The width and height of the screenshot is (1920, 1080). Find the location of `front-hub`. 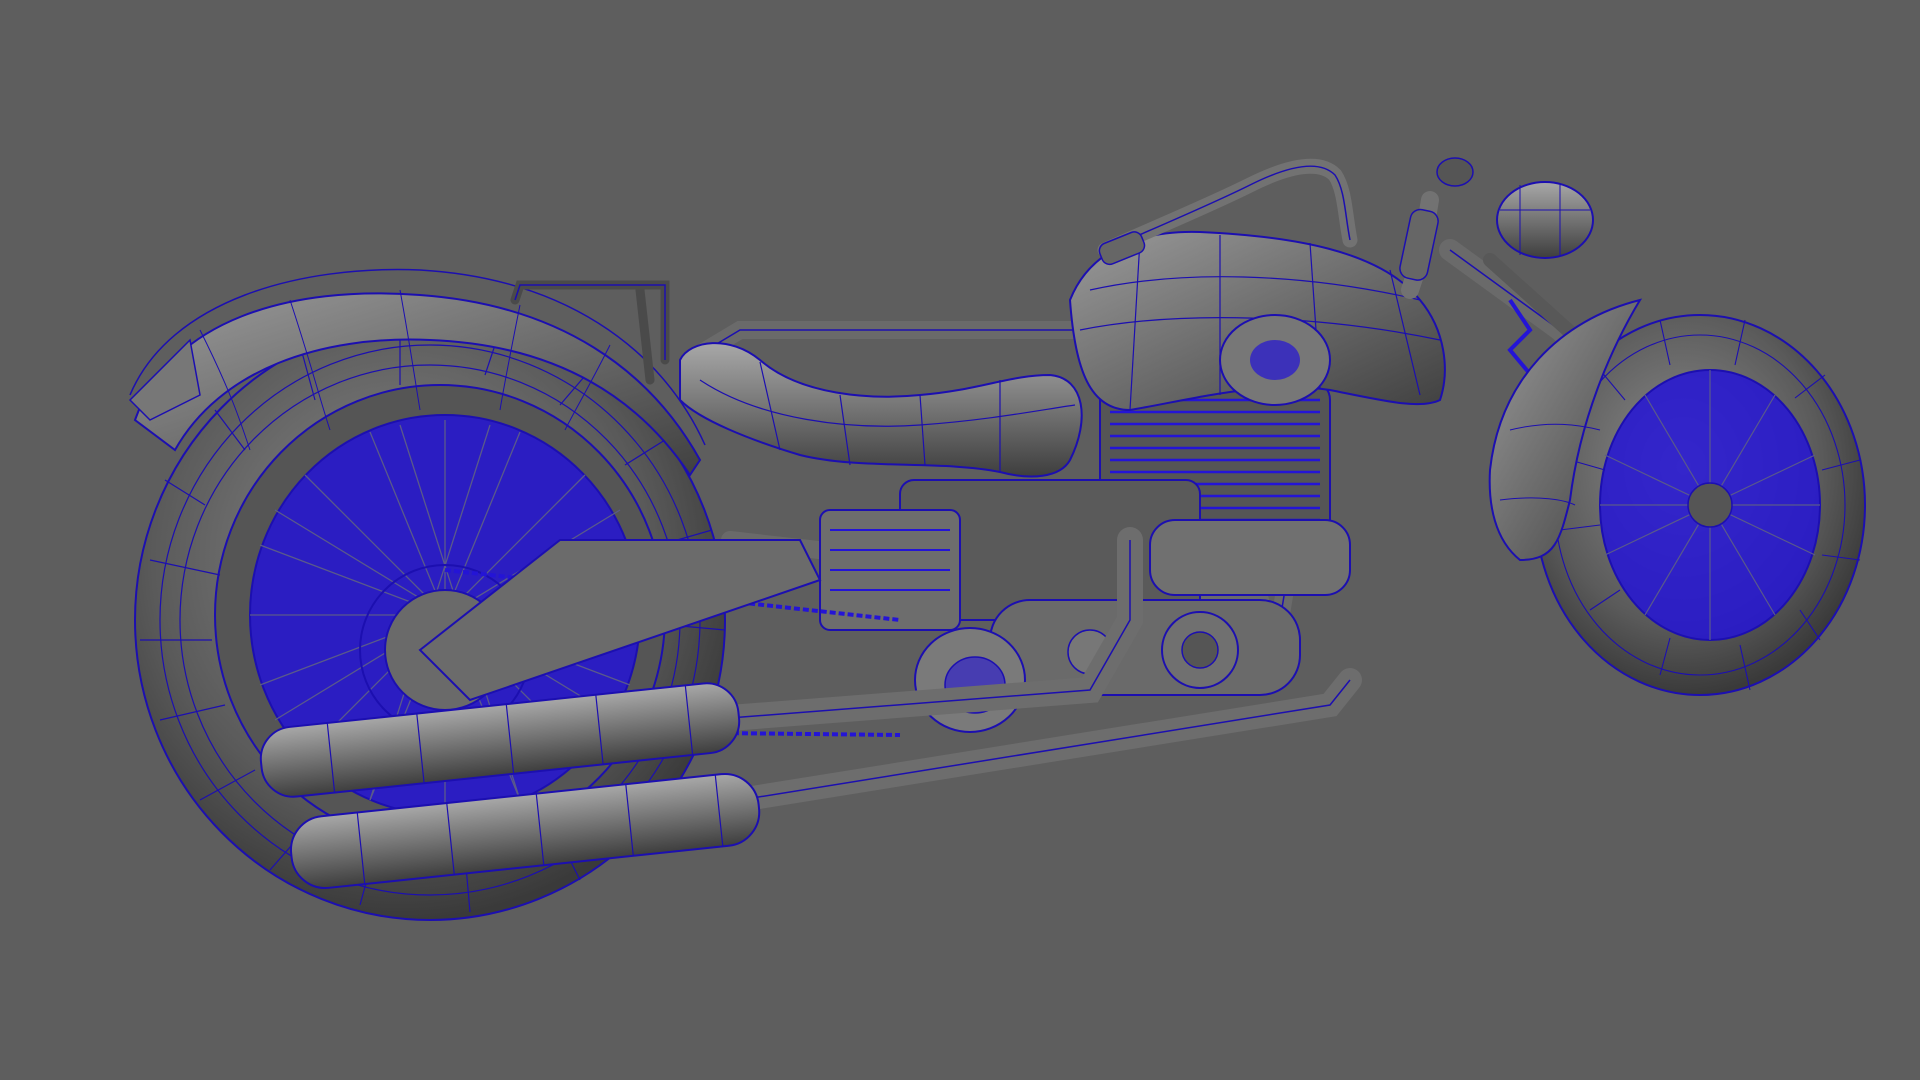

front-hub is located at coordinates (1710, 505).